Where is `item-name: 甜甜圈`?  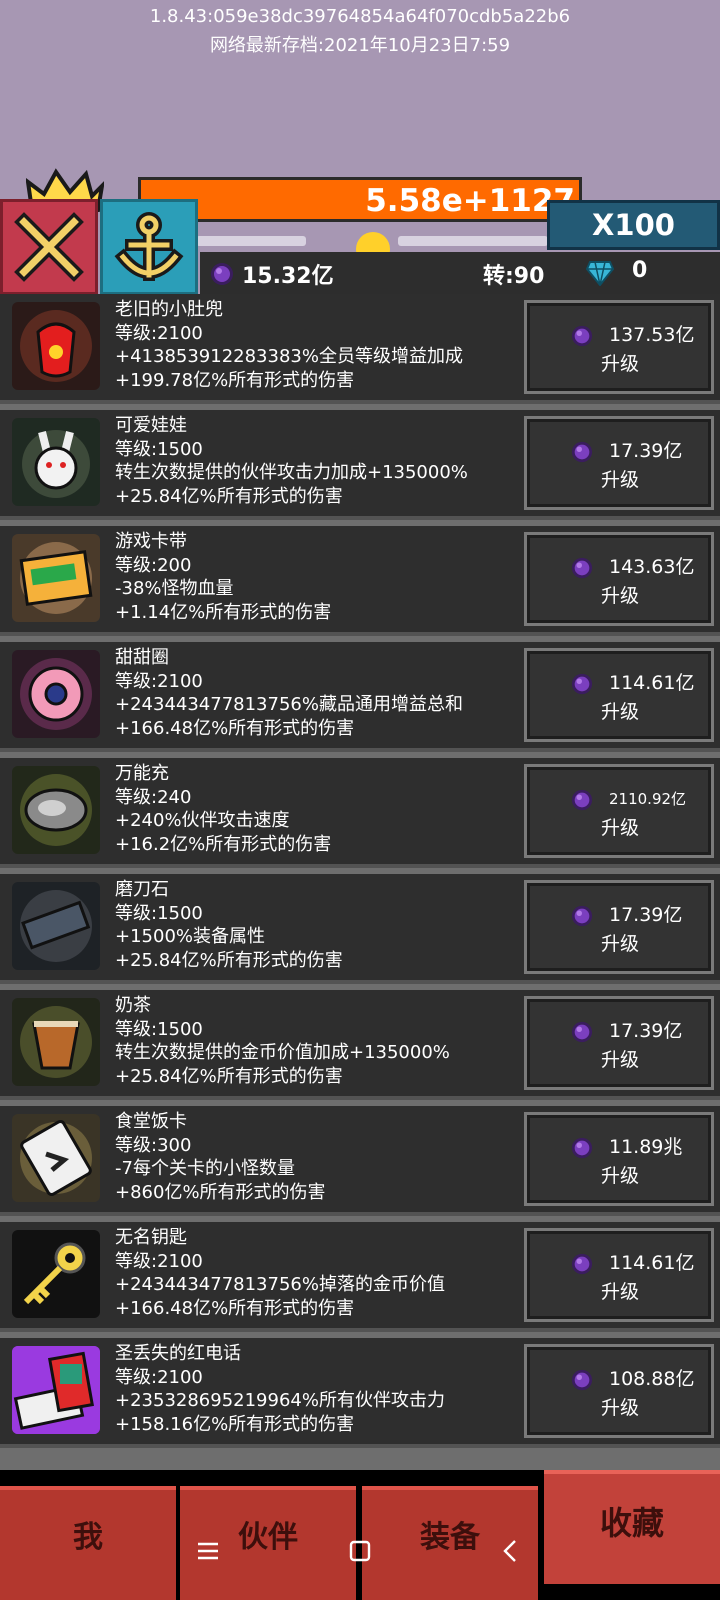
item-name: 甜甜圈 is located at coordinates (142, 657).